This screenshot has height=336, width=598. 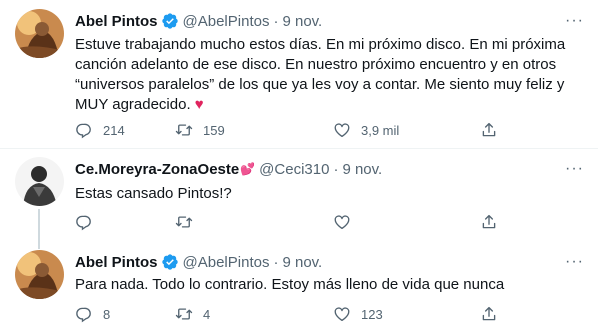 What do you see at coordinates (199, 104) in the screenshot?
I see `red-heart-emoji-icon: ♥` at bounding box center [199, 104].